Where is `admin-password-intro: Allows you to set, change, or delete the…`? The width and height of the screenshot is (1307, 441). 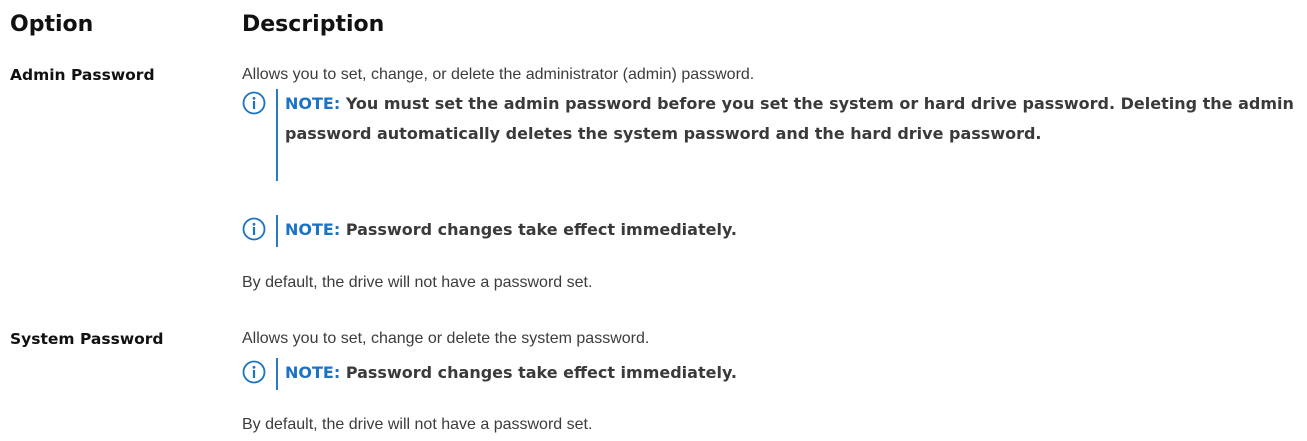
admin-password-intro: Allows you to set, change, or delete the… is located at coordinates (498, 74).